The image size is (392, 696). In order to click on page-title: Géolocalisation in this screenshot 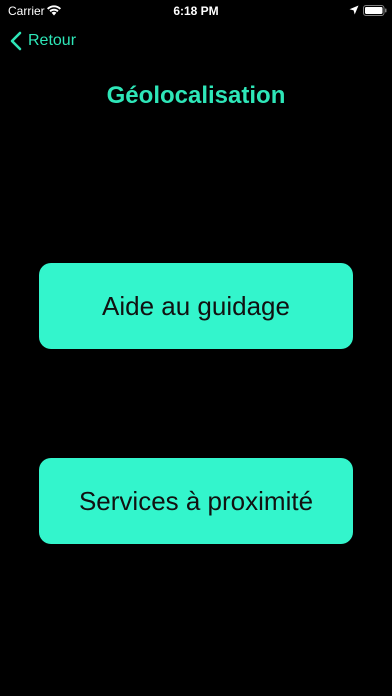, I will do `click(196, 95)`.